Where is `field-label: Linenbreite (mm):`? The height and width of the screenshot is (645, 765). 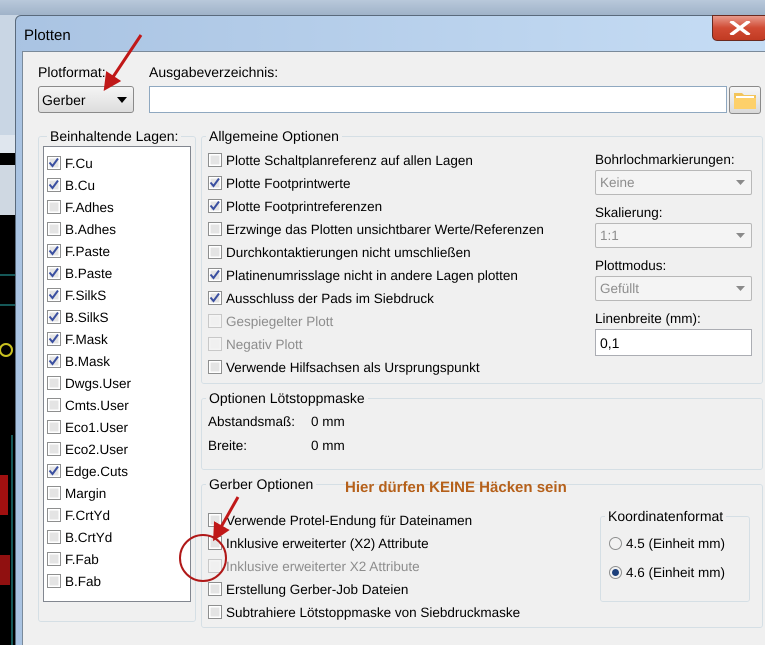
field-label: Linenbreite (mm): is located at coordinates (648, 318).